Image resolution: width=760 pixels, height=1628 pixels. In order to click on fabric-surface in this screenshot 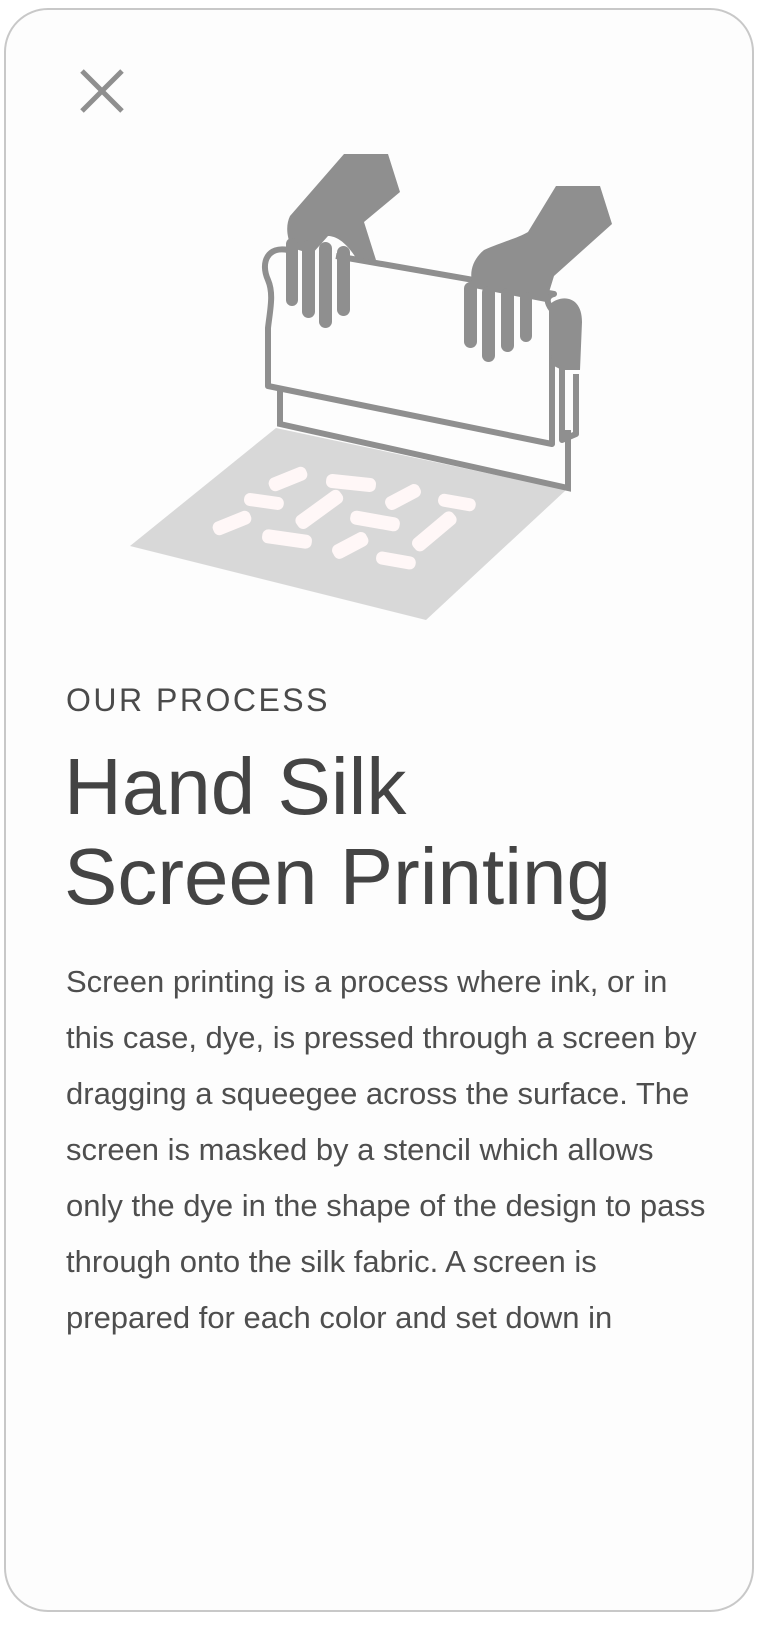, I will do `click(348, 524)`.